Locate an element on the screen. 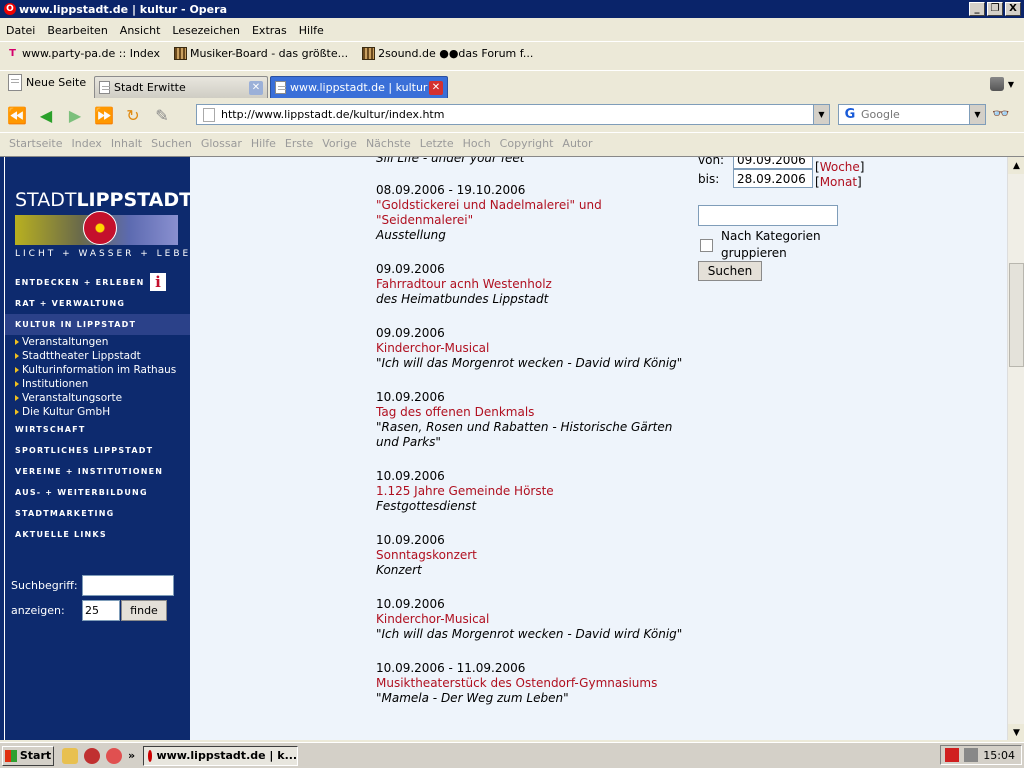 The height and width of the screenshot is (768, 1024). nav-link-startseite: Startseite is located at coordinates (36, 143).